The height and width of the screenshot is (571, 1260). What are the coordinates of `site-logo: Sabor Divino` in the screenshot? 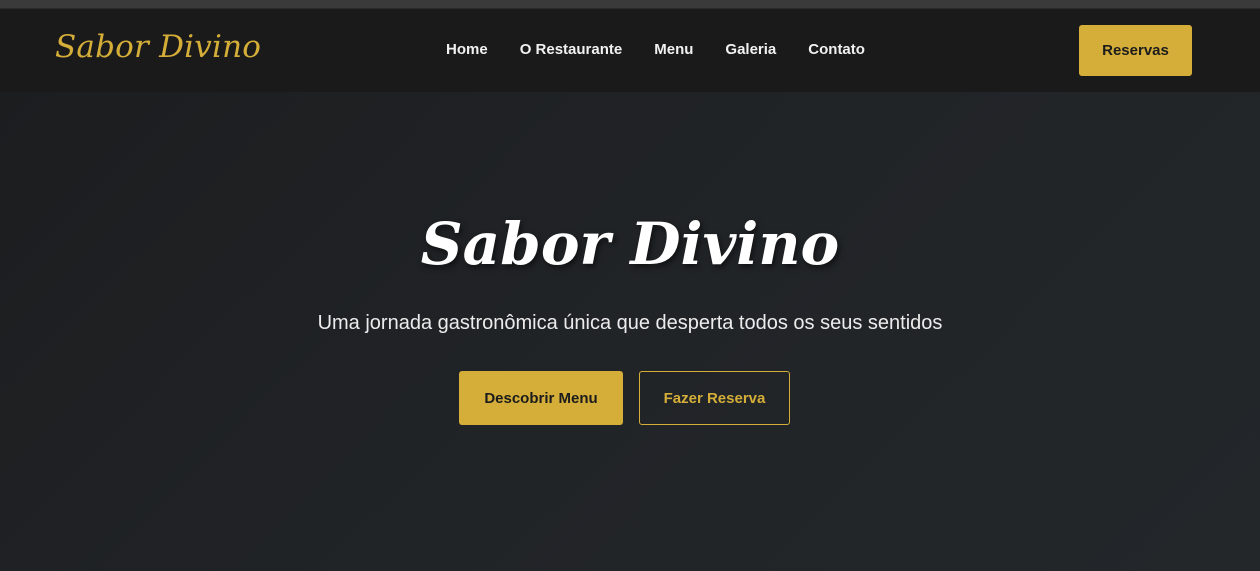 It's located at (158, 47).